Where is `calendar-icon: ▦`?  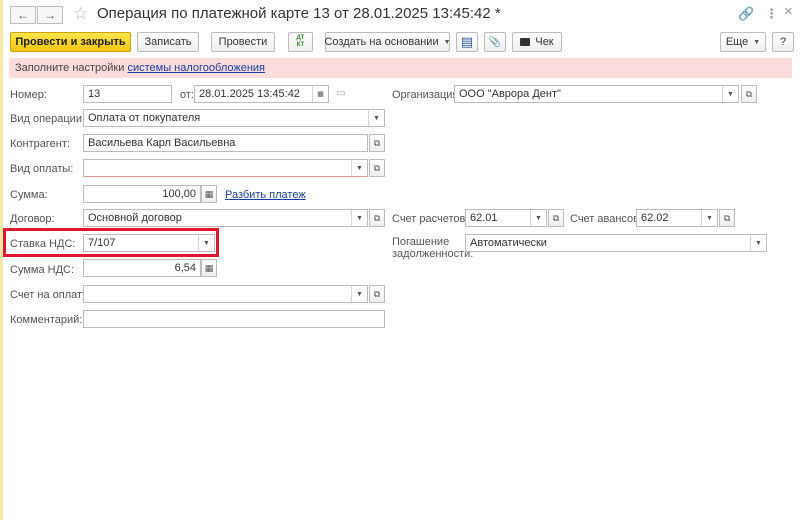
calendar-icon: ▦ is located at coordinates (320, 94).